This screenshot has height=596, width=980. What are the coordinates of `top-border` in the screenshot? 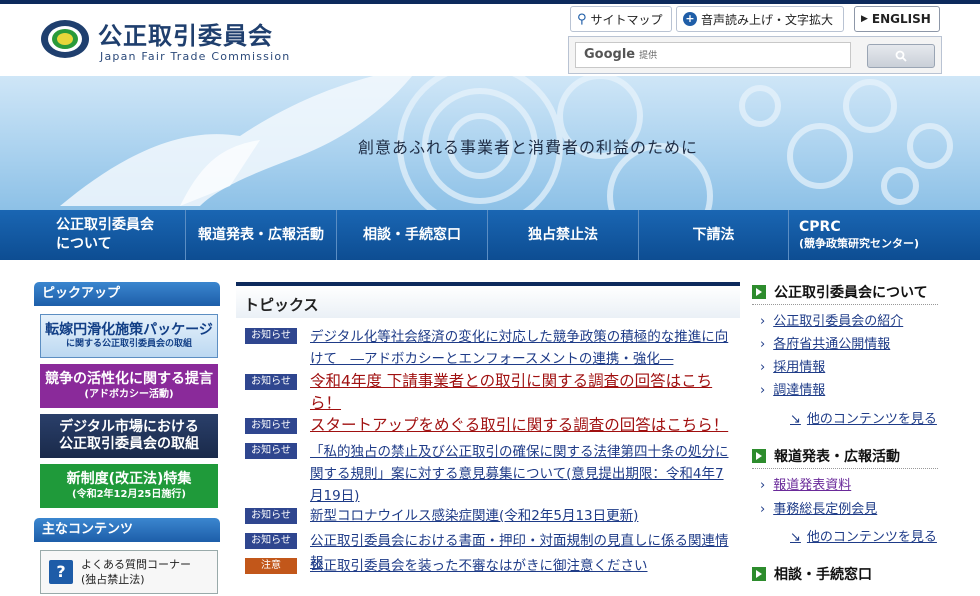 It's located at (490, 2).